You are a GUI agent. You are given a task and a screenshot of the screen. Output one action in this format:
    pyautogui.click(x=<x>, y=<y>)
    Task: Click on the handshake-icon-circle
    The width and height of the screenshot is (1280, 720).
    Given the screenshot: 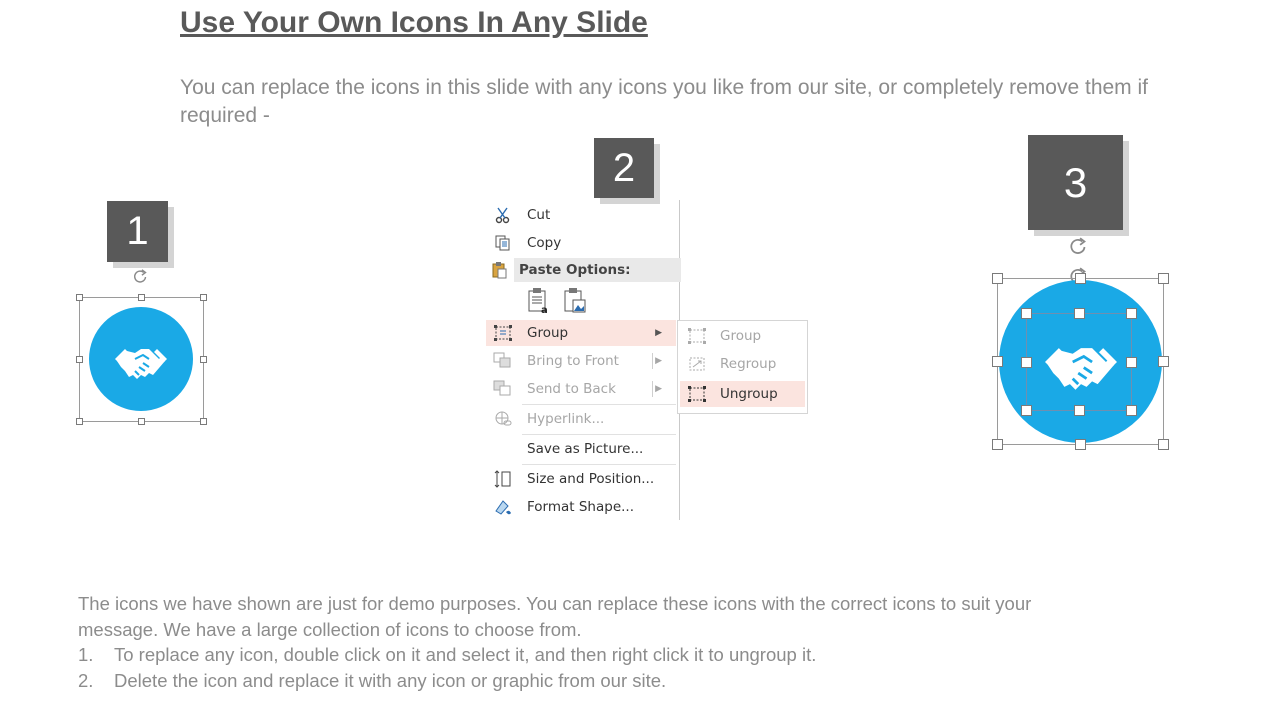 What is the action you would take?
    pyautogui.click(x=141, y=359)
    